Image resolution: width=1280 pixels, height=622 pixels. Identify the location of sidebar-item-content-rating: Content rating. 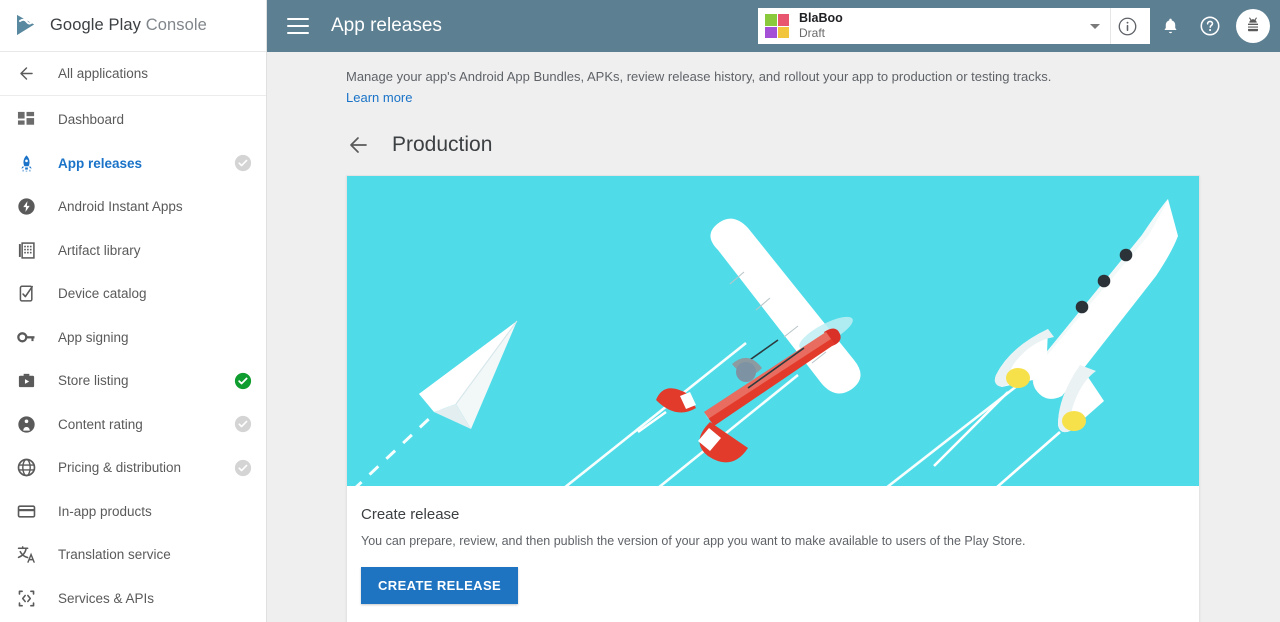
(133, 425).